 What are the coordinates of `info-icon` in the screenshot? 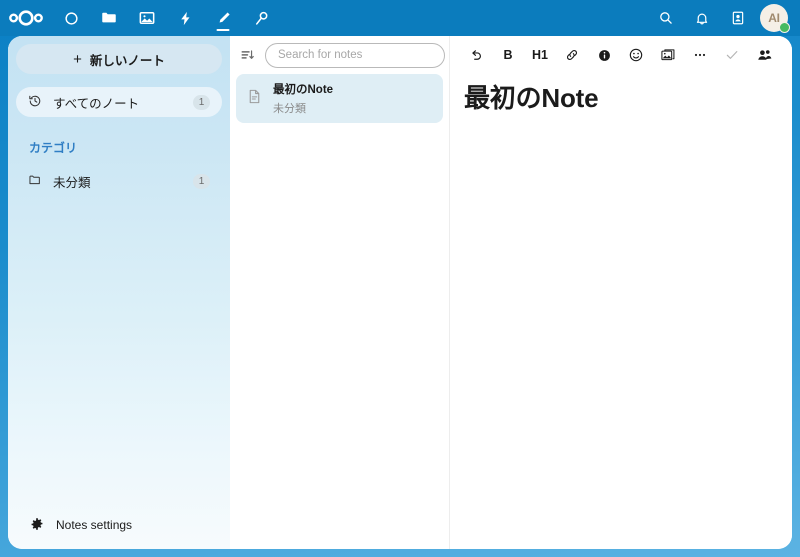 It's located at (604, 55).